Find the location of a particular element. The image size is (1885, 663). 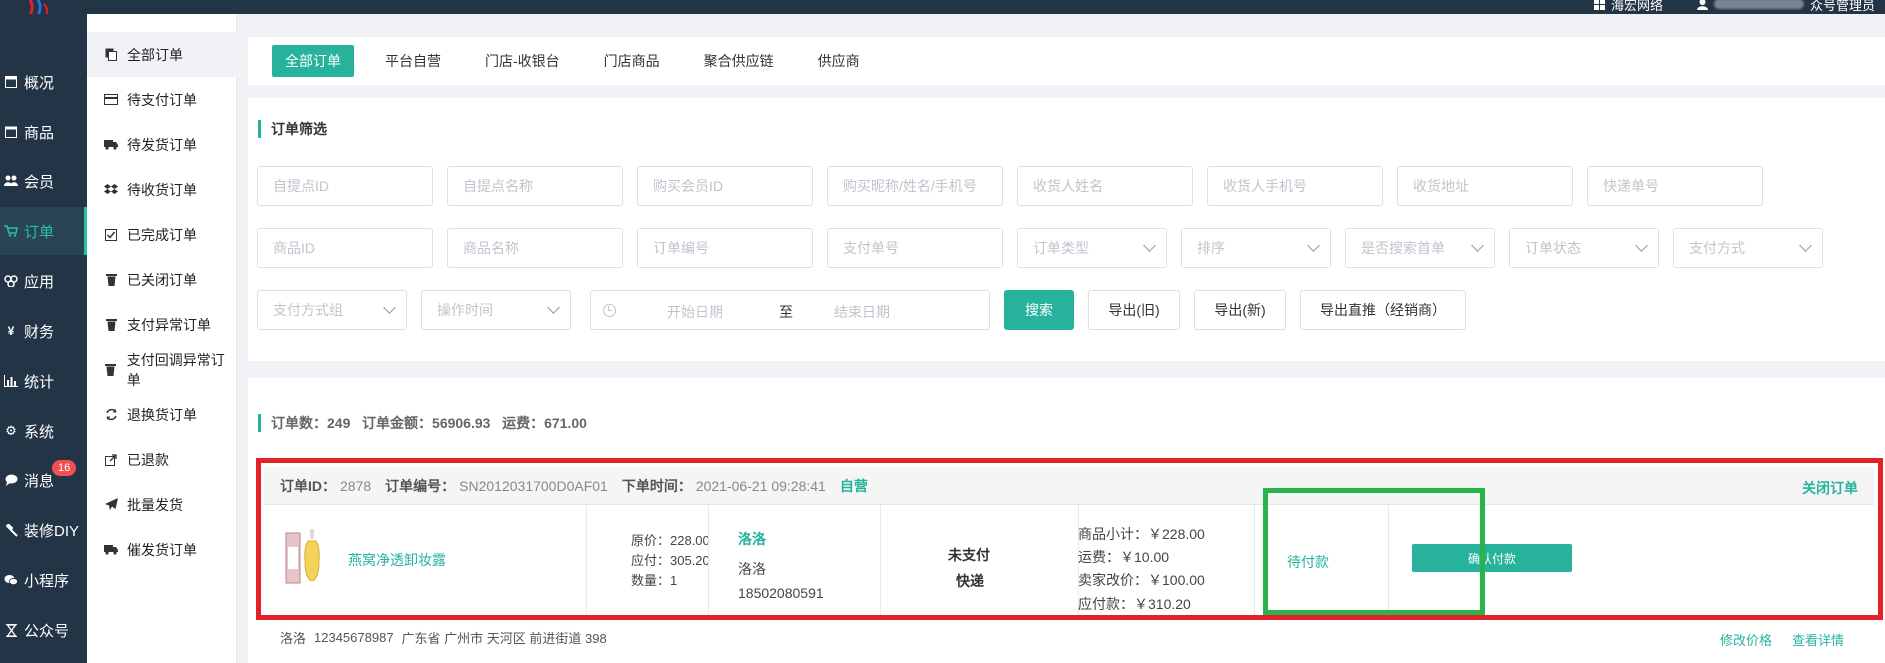

export-old-button: 导出(旧) is located at coordinates (1134, 310).